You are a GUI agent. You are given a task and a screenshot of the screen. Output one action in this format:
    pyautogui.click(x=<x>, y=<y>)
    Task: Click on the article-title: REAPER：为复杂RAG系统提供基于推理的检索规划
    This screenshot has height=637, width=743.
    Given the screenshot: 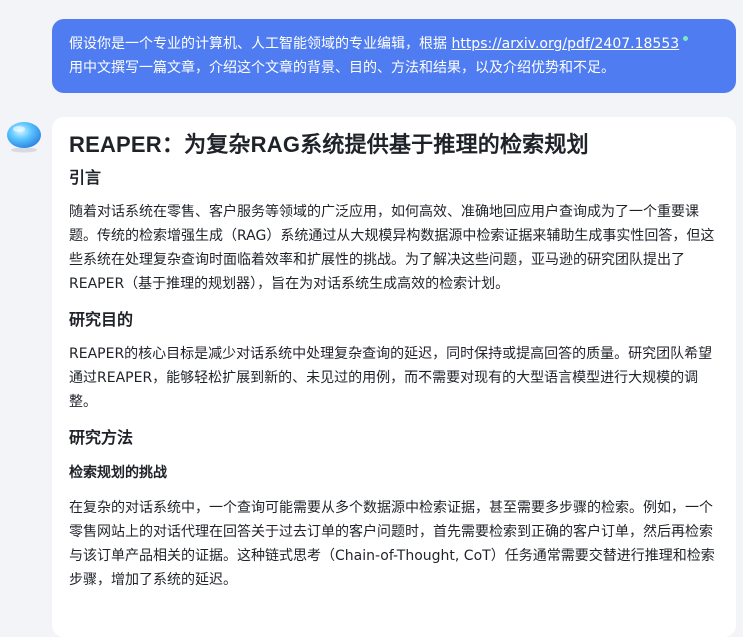 What is the action you would take?
    pyautogui.click(x=329, y=144)
    